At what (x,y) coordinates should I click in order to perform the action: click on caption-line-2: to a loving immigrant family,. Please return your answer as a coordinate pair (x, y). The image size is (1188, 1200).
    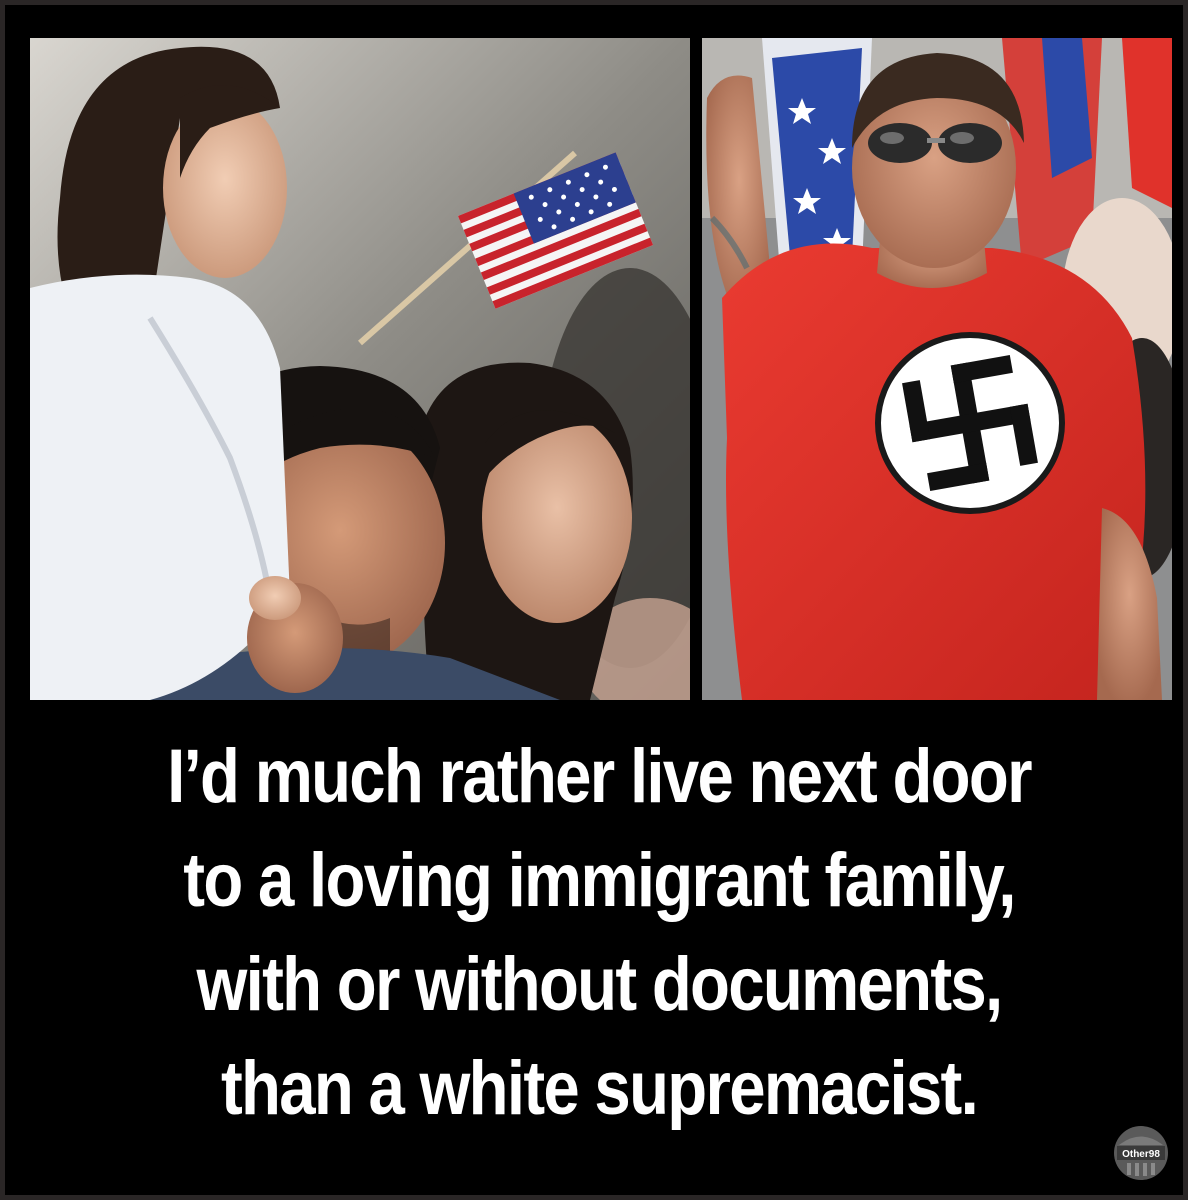
    Looking at the image, I should click on (599, 880).